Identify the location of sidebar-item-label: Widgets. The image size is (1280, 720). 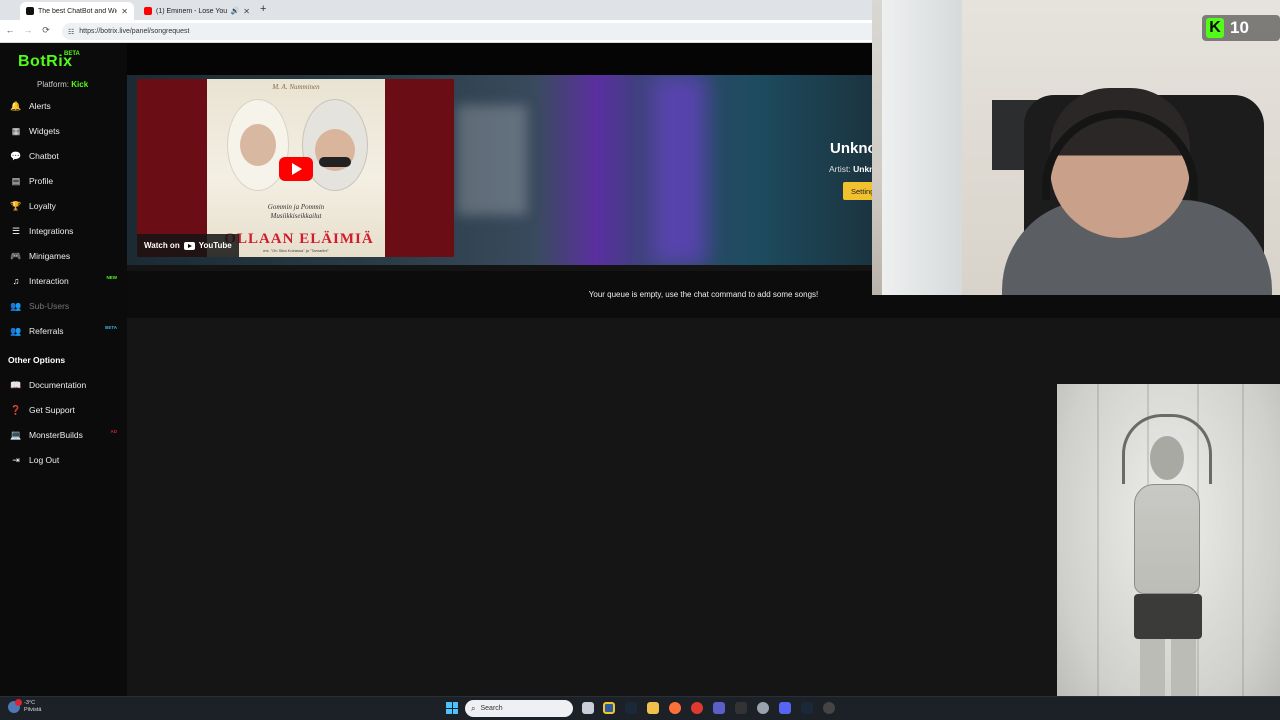
(44, 131).